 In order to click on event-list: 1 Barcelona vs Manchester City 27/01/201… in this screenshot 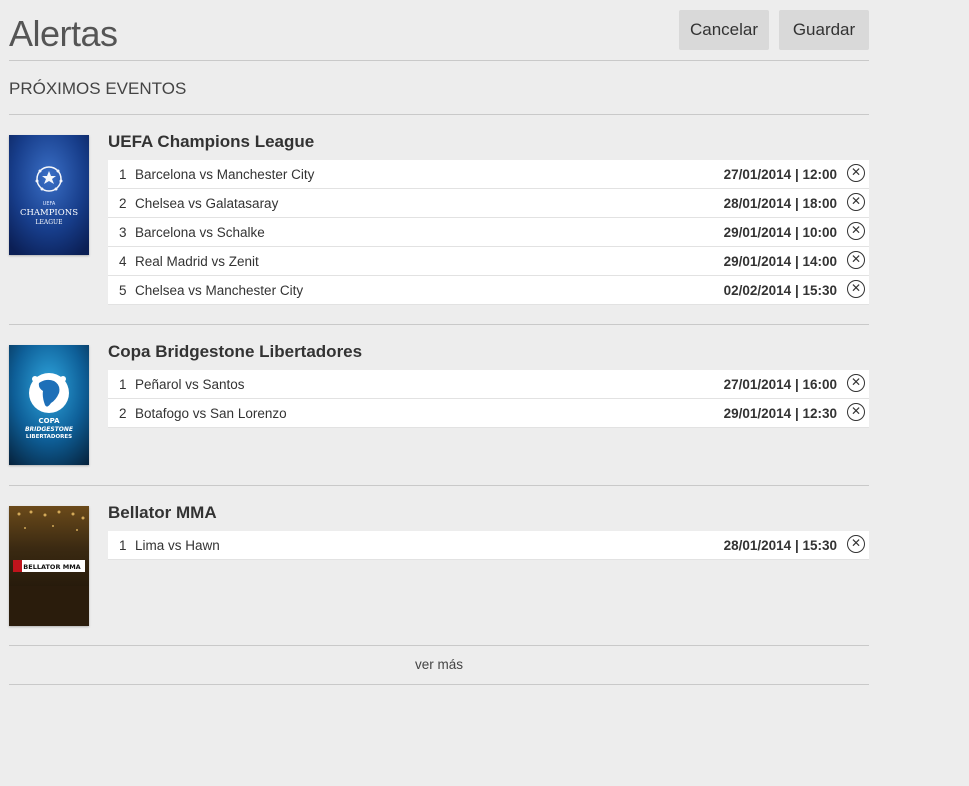, I will do `click(488, 232)`.